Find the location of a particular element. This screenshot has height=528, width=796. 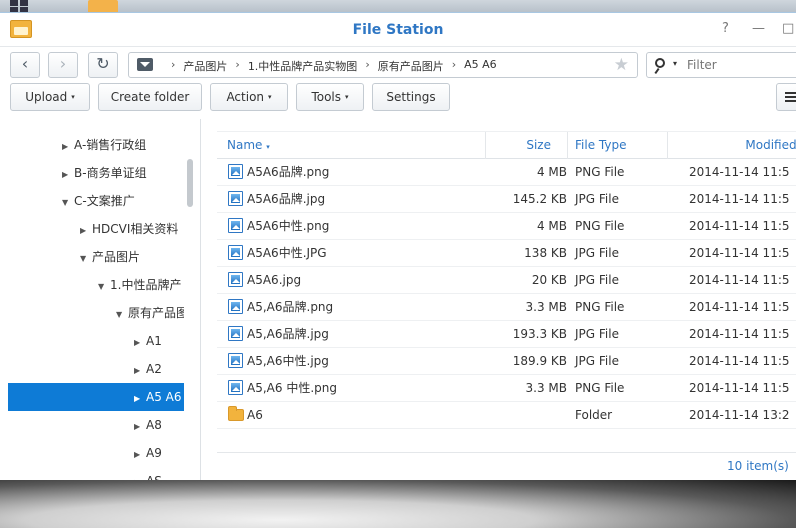

table-row: A5A6中性.png 4 MB PNG File 2014-11-14 11:5 is located at coordinates (506, 226).